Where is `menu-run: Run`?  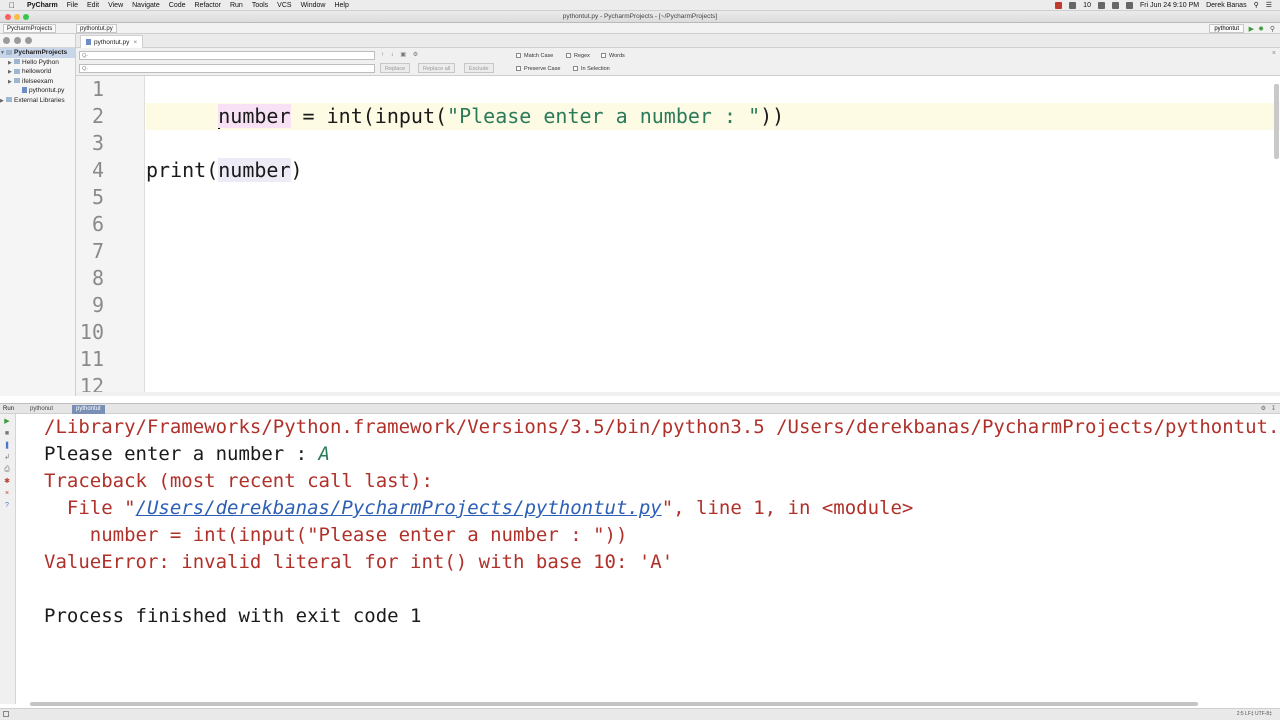
menu-run: Run is located at coordinates (236, 5).